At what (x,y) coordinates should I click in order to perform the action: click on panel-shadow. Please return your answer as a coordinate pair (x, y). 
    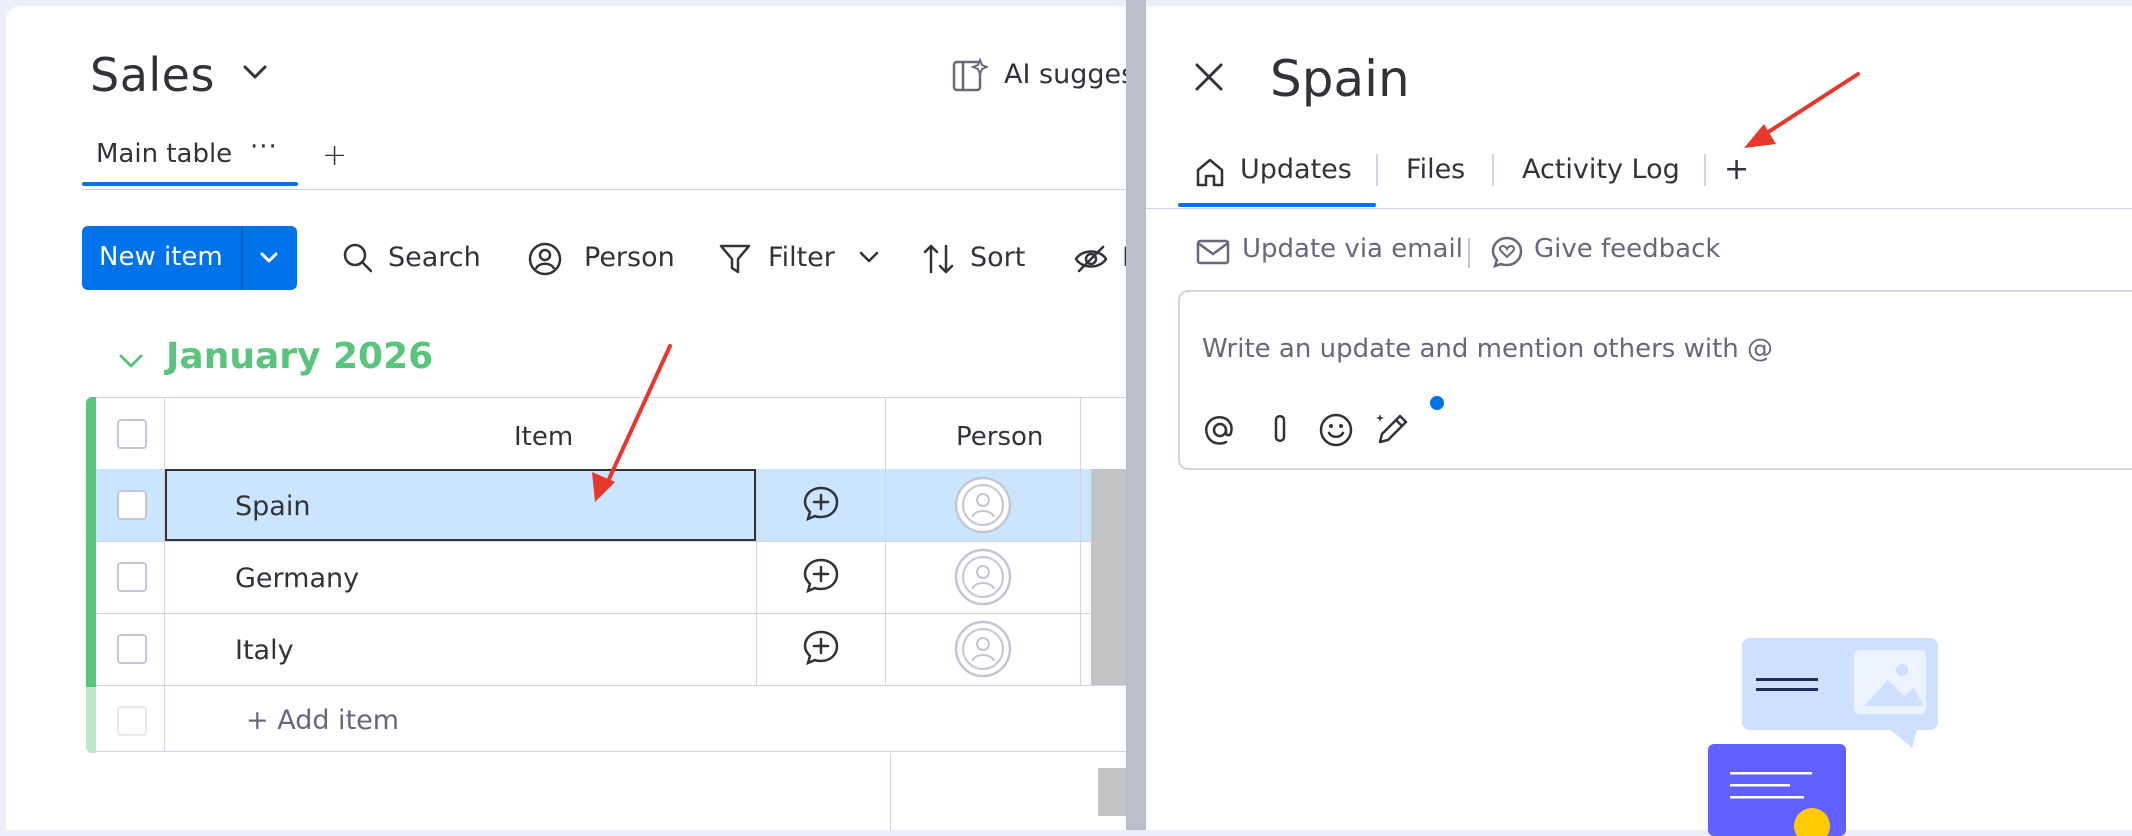
    Looking at the image, I should click on (1136, 415).